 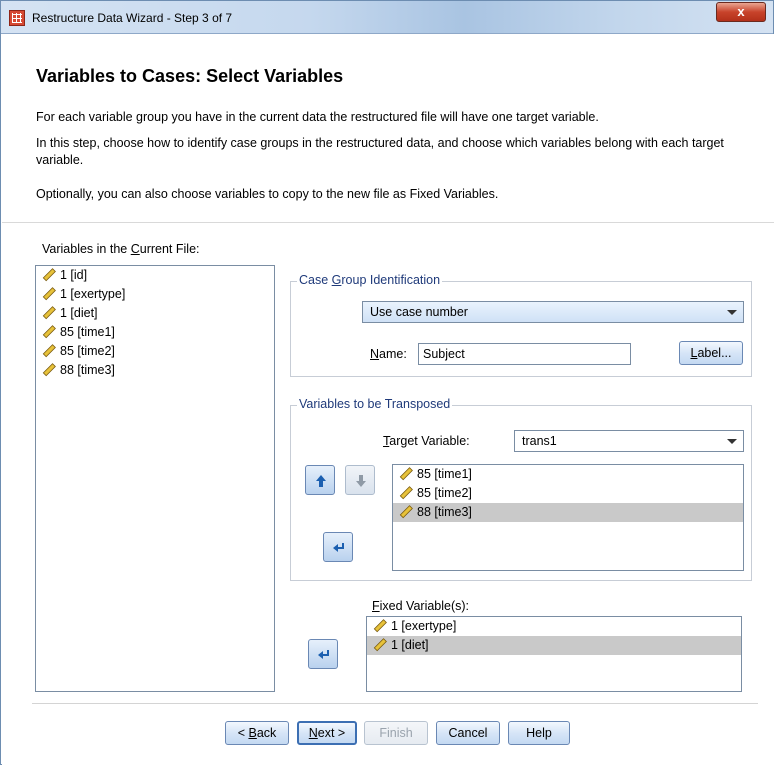 What do you see at coordinates (396, 733) in the screenshot?
I see `finish-button: Finish` at bounding box center [396, 733].